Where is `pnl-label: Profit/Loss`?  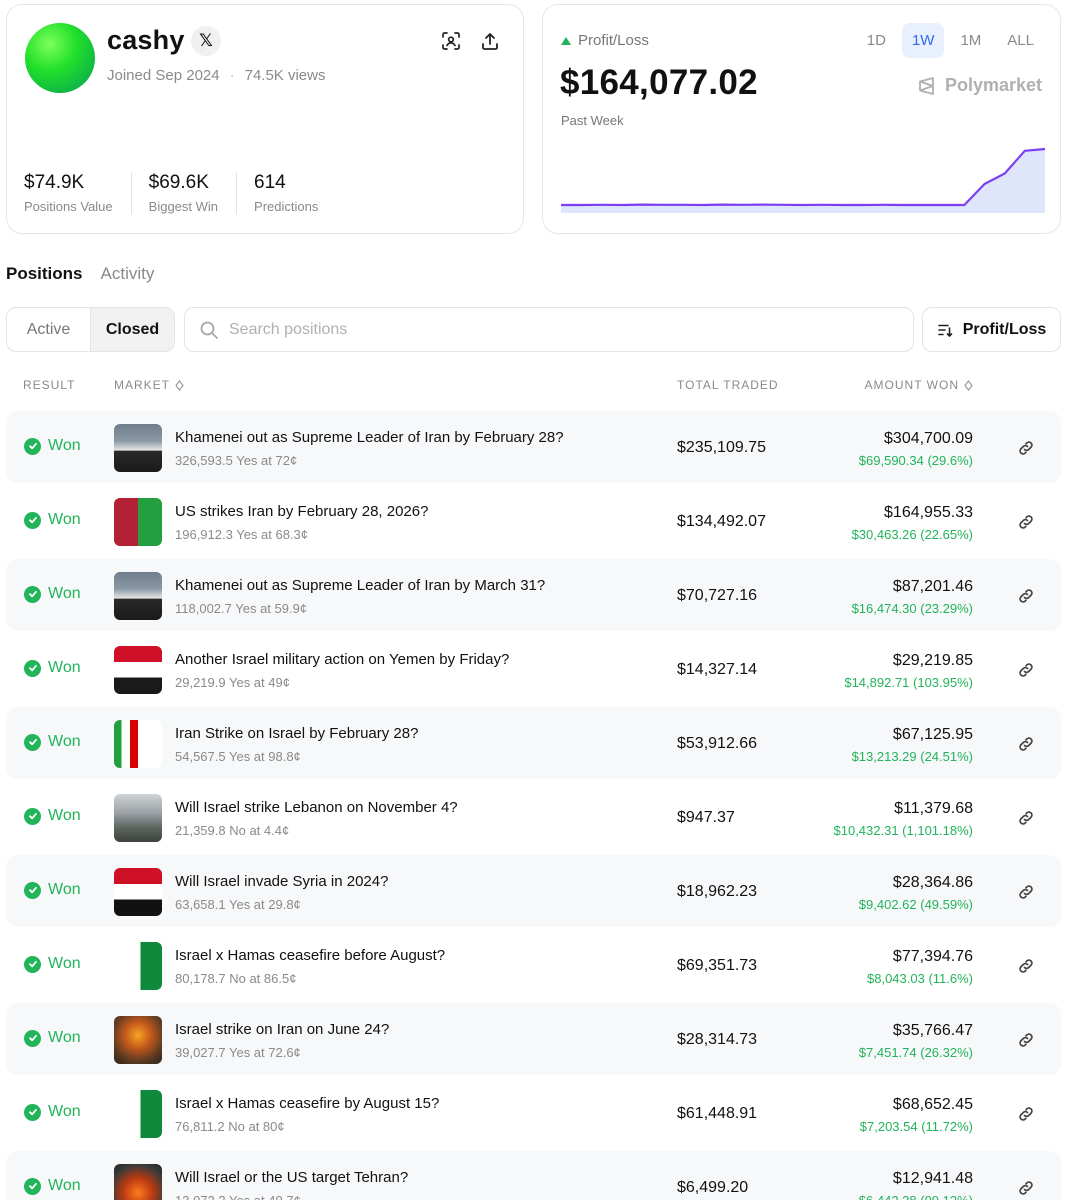 pnl-label: Profit/Loss is located at coordinates (605, 40).